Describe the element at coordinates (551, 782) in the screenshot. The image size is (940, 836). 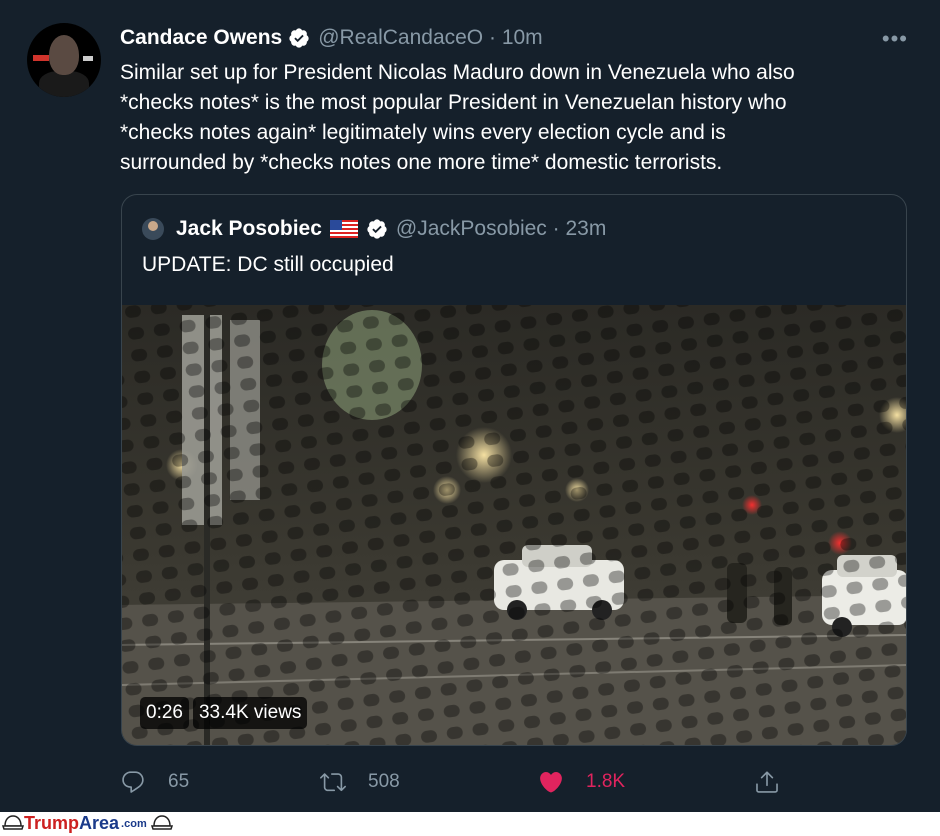
I see `heart-icon` at that location.